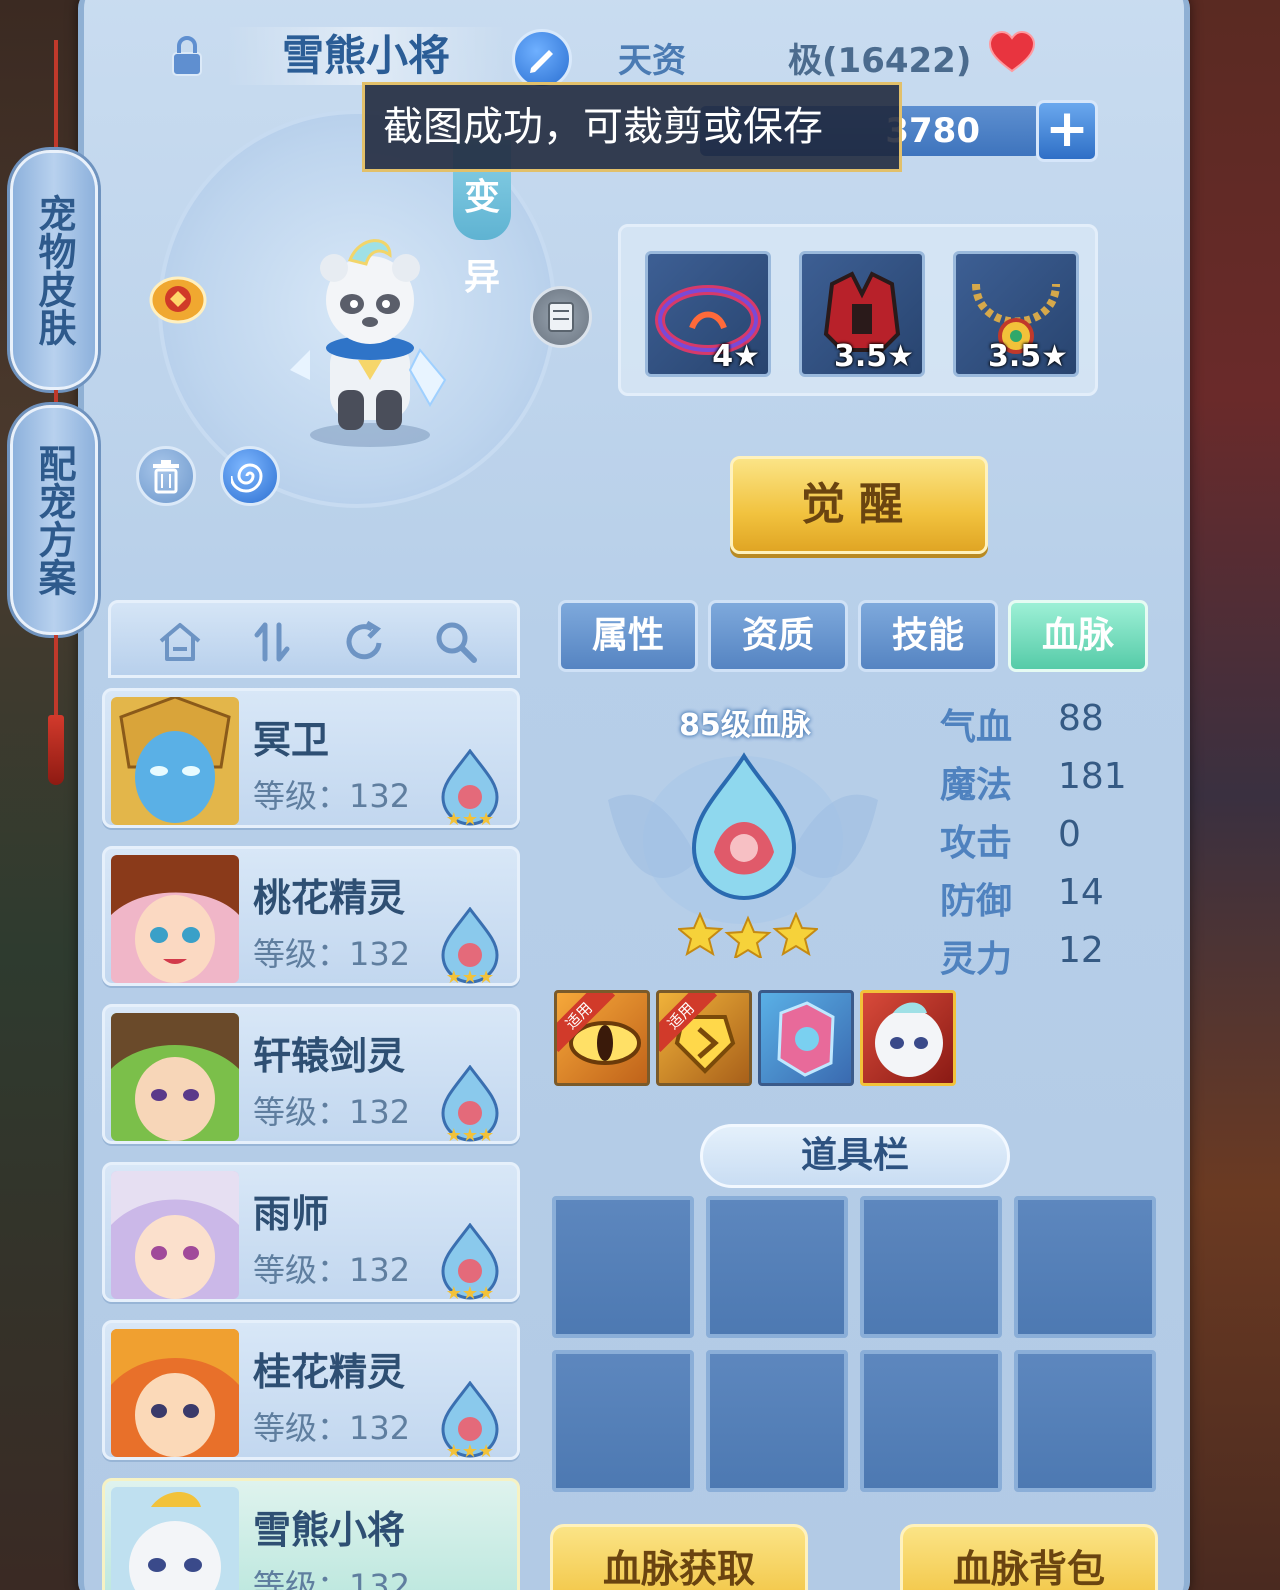 This screenshot has width=1280, height=1590. What do you see at coordinates (628, 636) in the screenshot?
I see `tab-attributes: 属性` at bounding box center [628, 636].